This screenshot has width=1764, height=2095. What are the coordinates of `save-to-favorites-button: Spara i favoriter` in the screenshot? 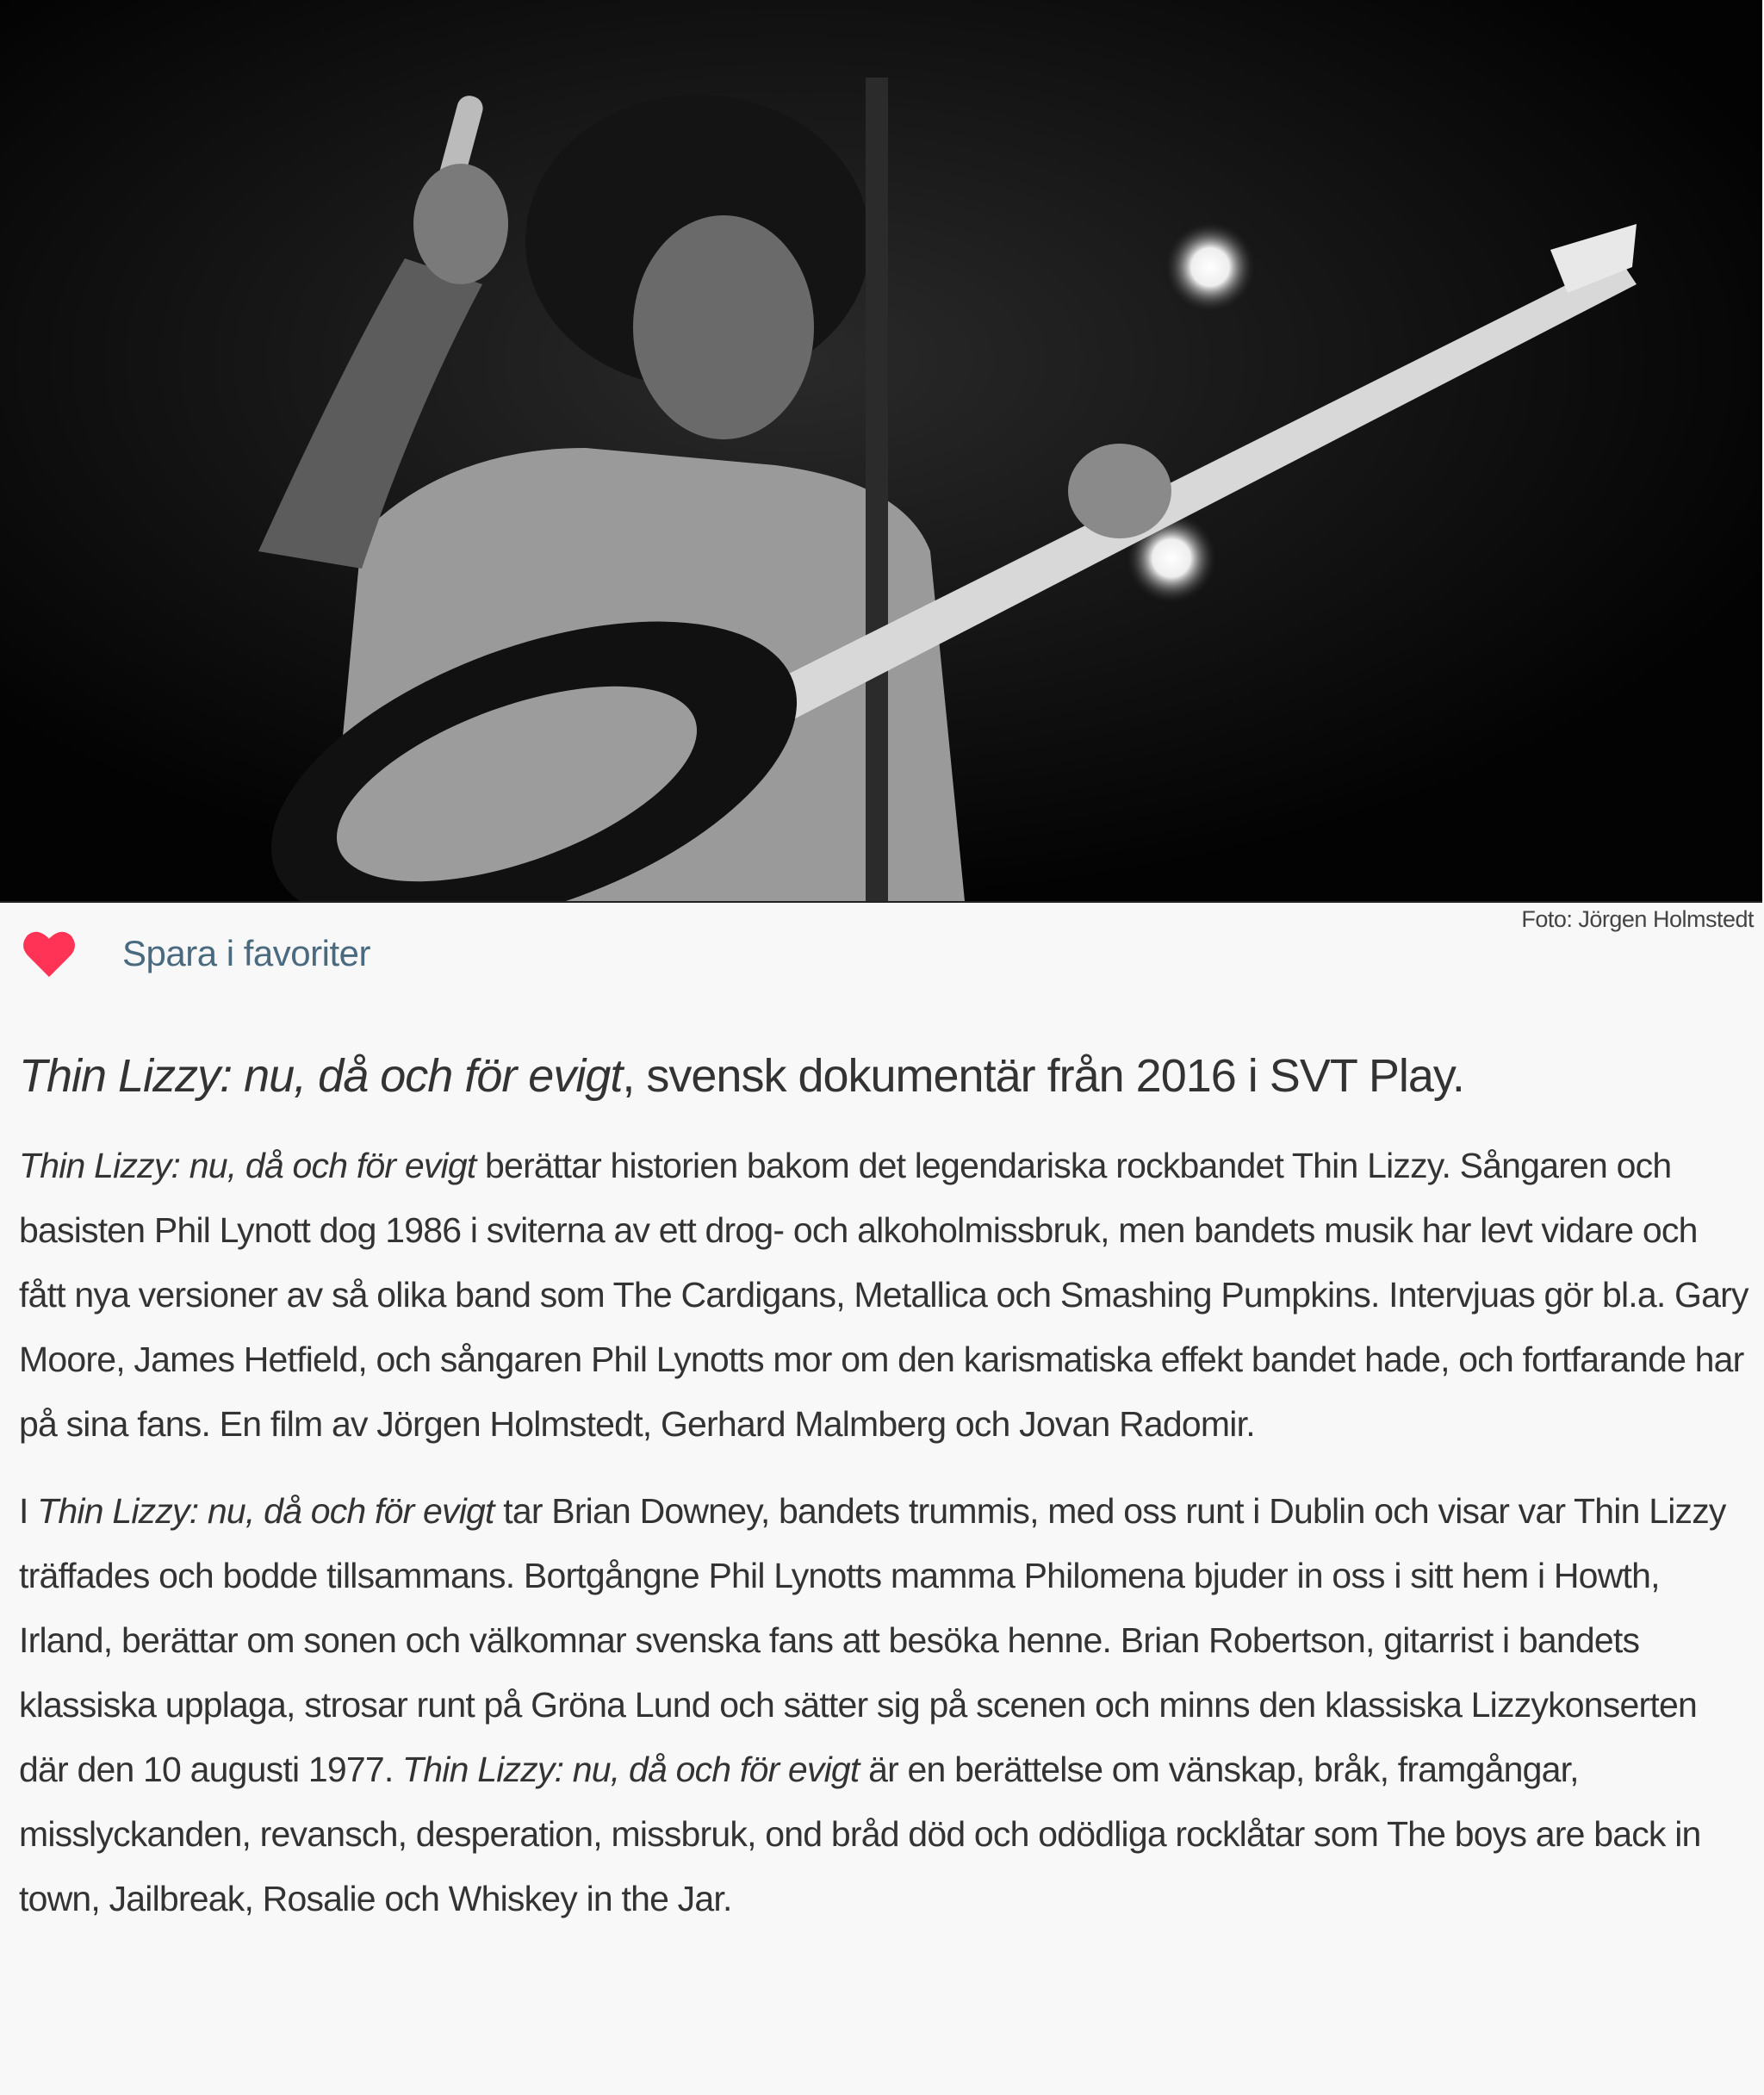 It's located at (196, 954).